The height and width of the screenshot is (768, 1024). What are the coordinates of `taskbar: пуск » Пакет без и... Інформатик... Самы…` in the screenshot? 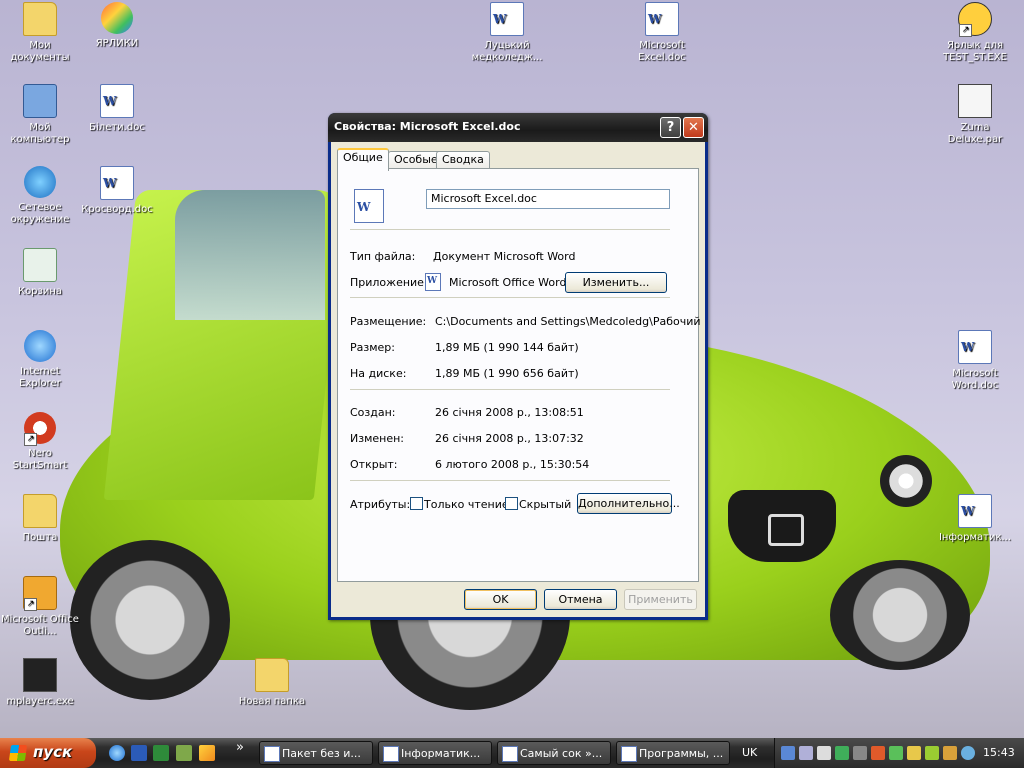 It's located at (512, 753).